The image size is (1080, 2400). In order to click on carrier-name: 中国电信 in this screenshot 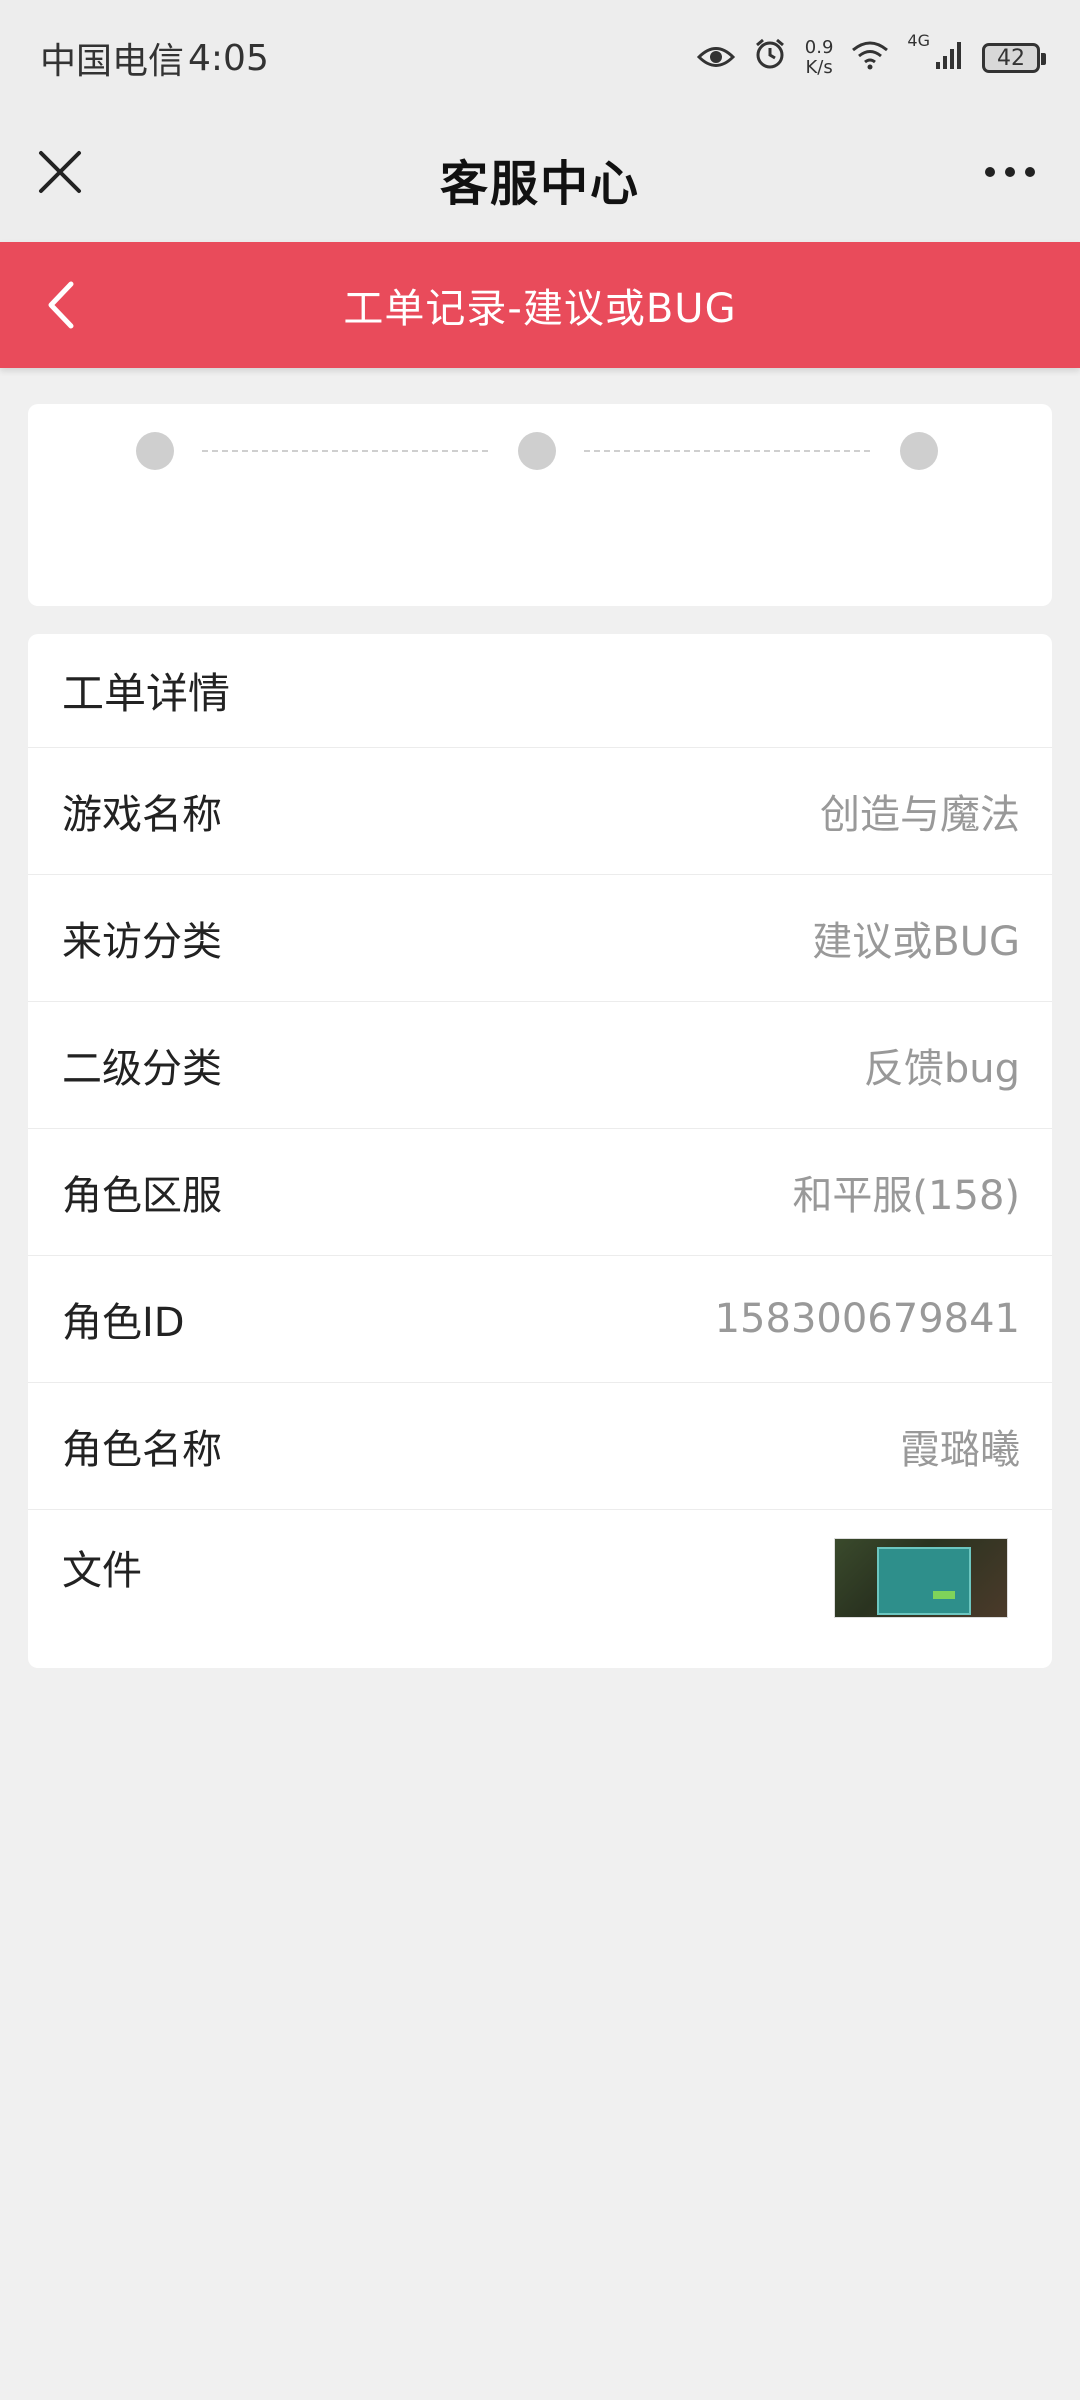, I will do `click(112, 61)`.